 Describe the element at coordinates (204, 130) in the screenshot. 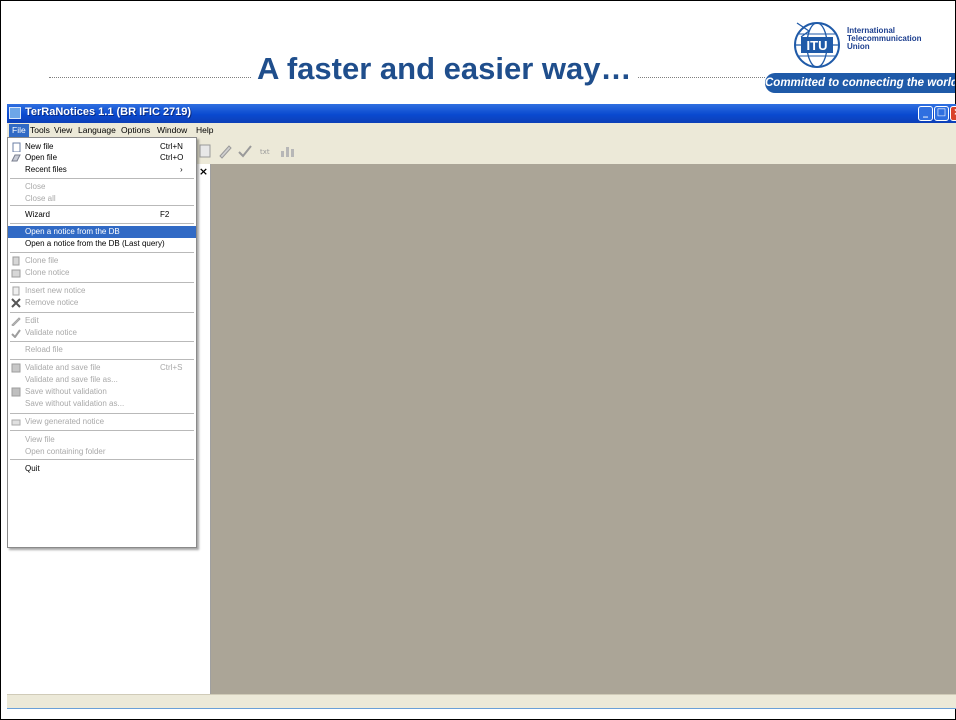

I see `menu-help: Help` at that location.